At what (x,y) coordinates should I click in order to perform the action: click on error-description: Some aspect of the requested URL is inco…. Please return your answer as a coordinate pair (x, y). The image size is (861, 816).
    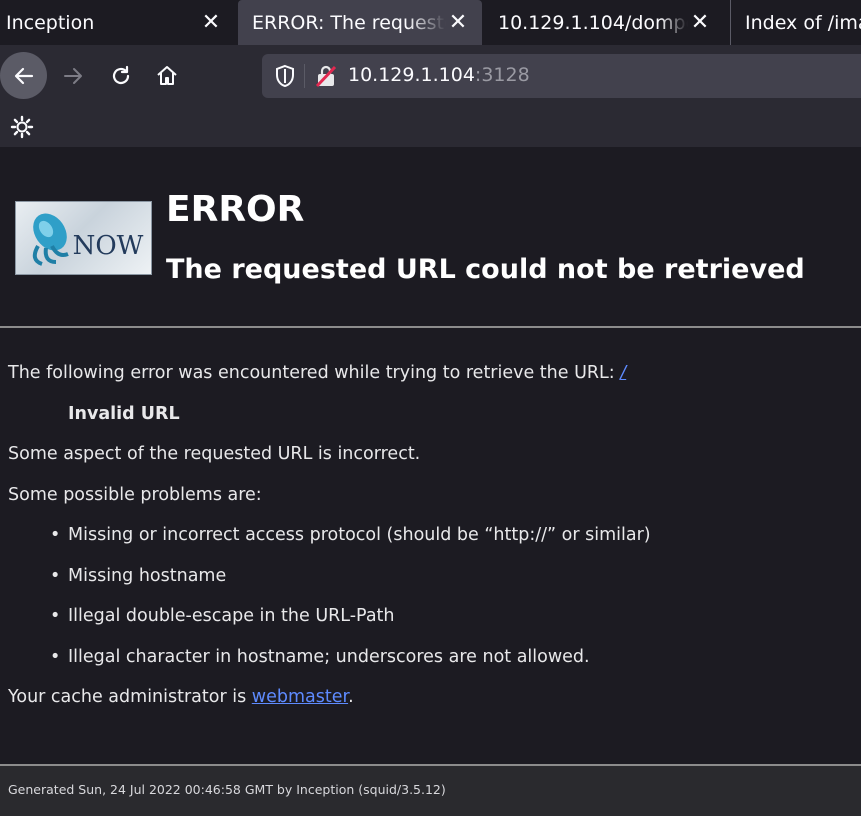
    Looking at the image, I should click on (214, 454).